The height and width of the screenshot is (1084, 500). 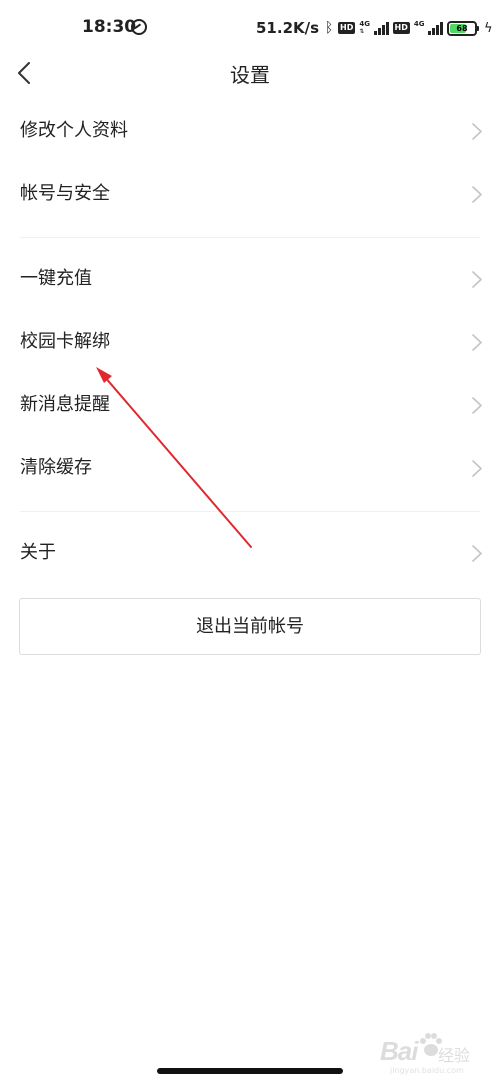 I want to click on settings-item-unbind-campus-card: 校园卡解绑, so click(x=250, y=342).